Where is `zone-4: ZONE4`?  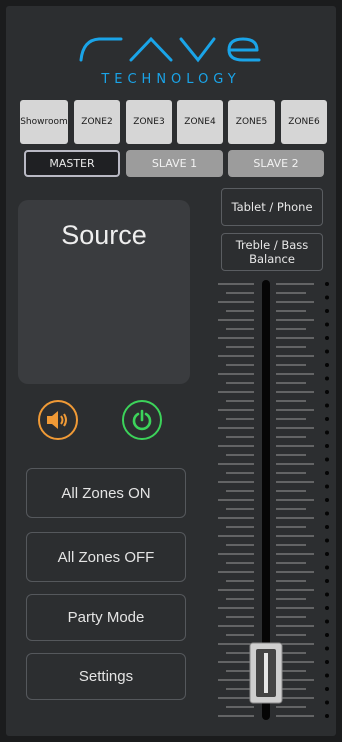
zone-4: ZONE4 is located at coordinates (200, 122).